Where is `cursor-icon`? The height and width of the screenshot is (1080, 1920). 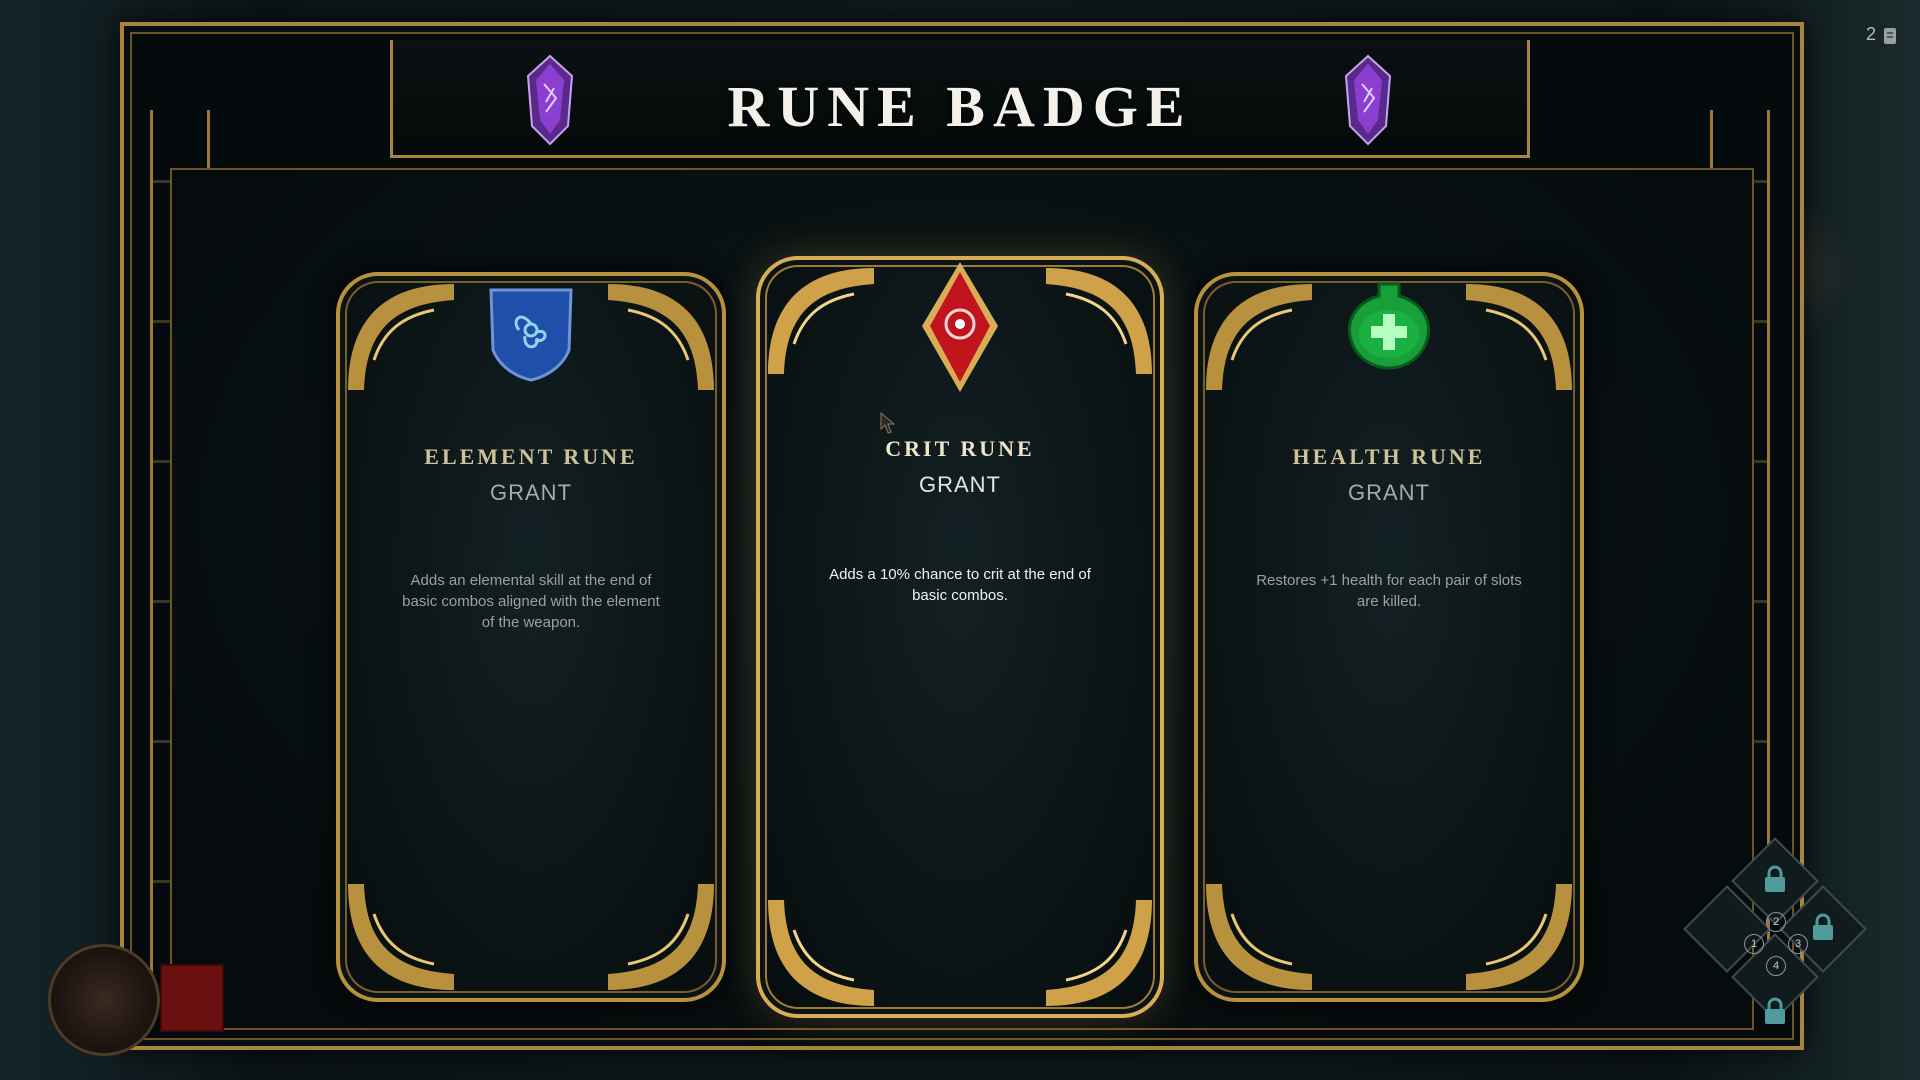
cursor-icon is located at coordinates (888, 423).